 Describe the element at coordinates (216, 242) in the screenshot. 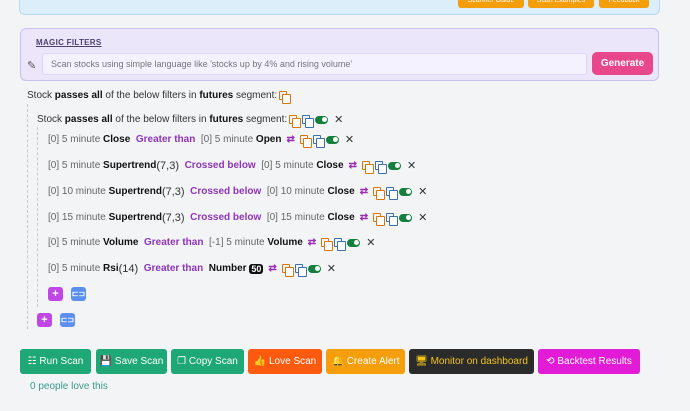

I see `filter-rhs-offset: [-1]` at that location.